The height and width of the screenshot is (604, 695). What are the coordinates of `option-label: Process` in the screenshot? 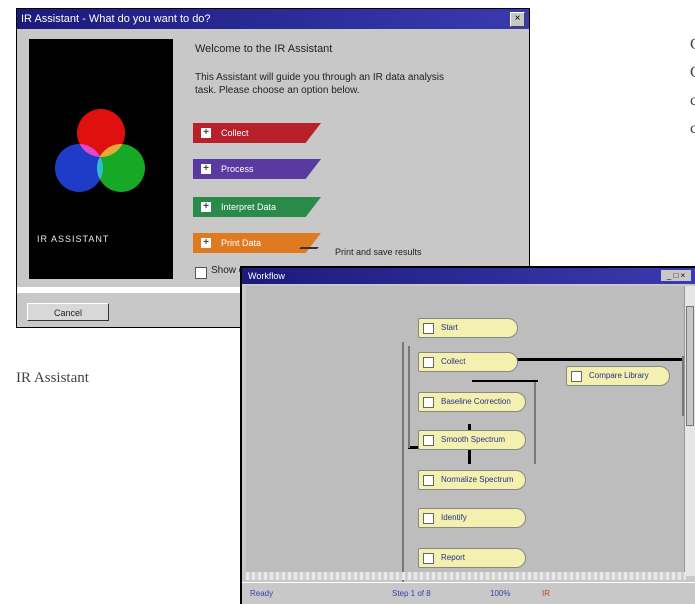 It's located at (237, 169).